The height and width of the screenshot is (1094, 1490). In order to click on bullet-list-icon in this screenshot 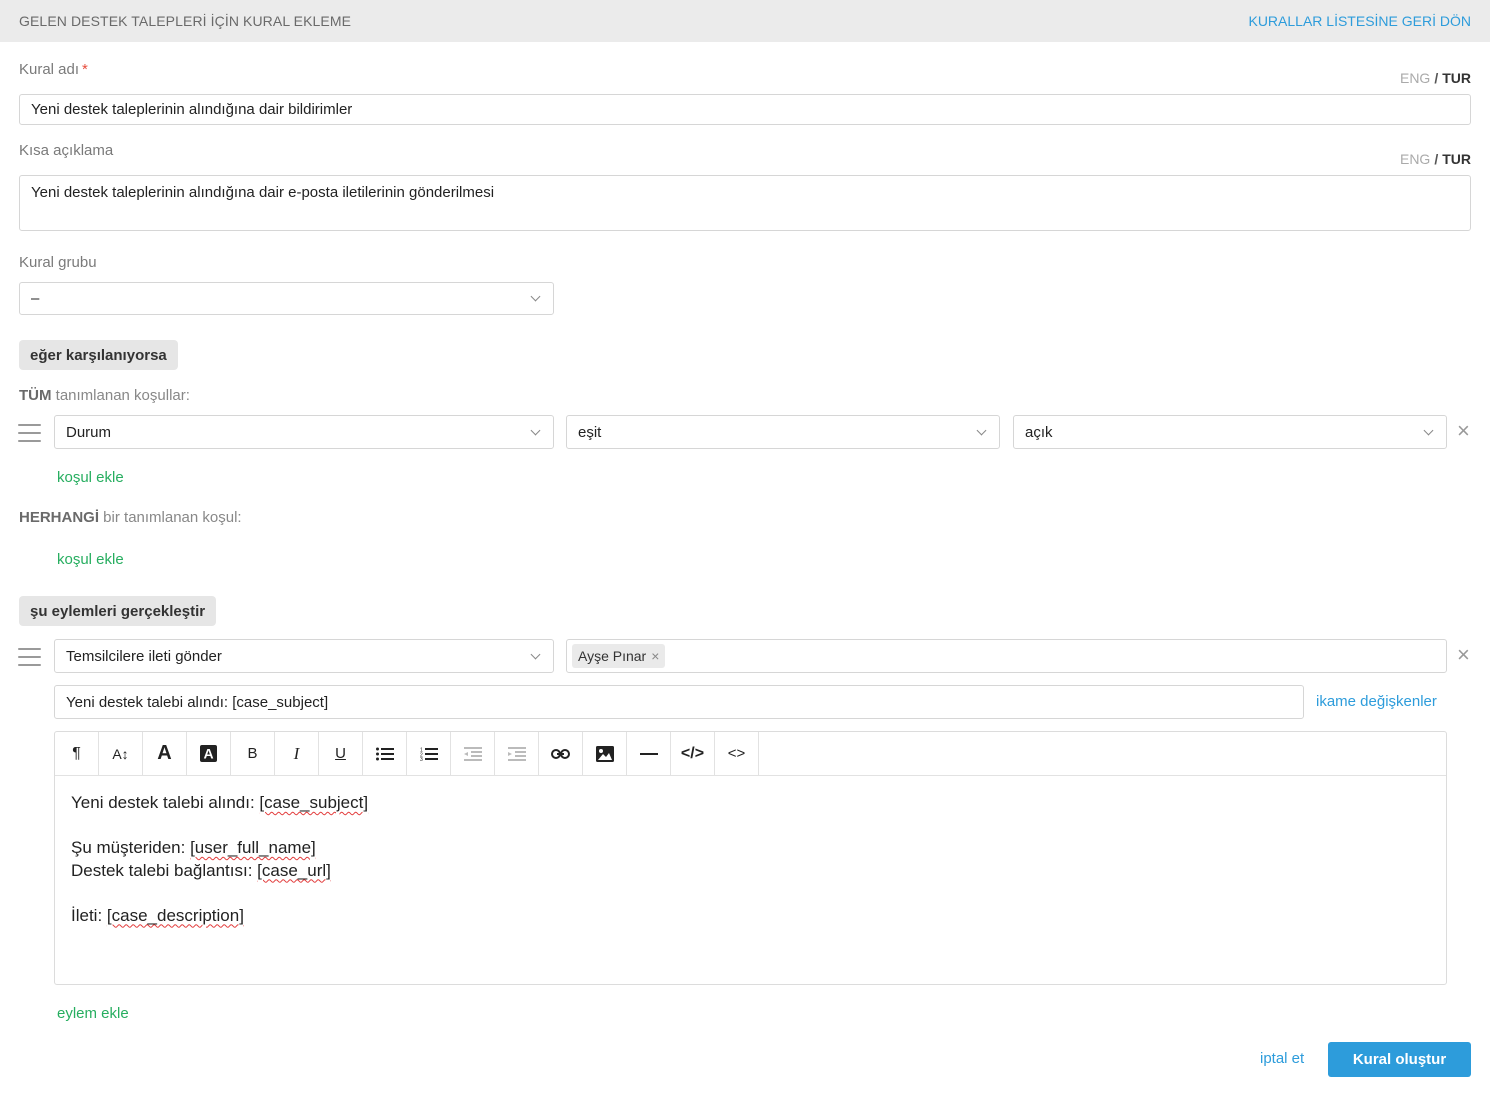, I will do `click(385, 753)`.